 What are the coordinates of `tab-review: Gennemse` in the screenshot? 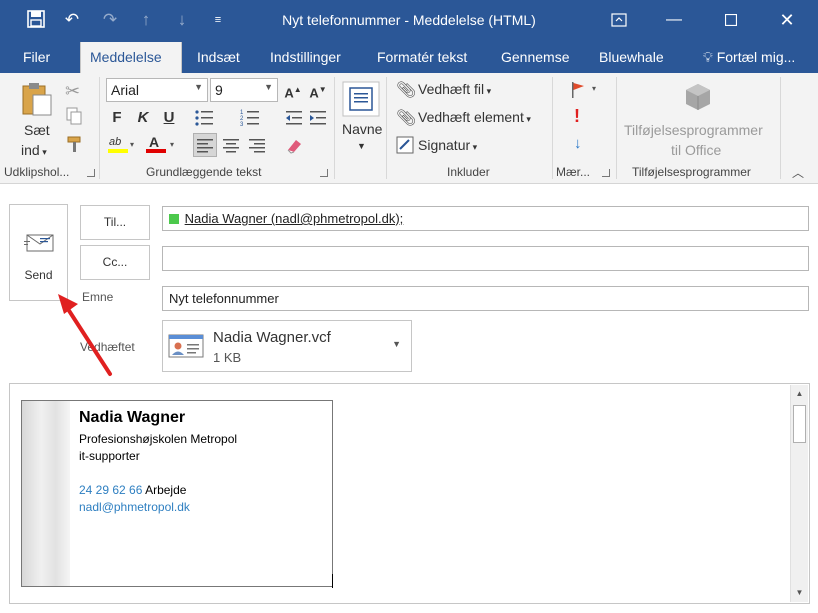 It's located at (535, 57).